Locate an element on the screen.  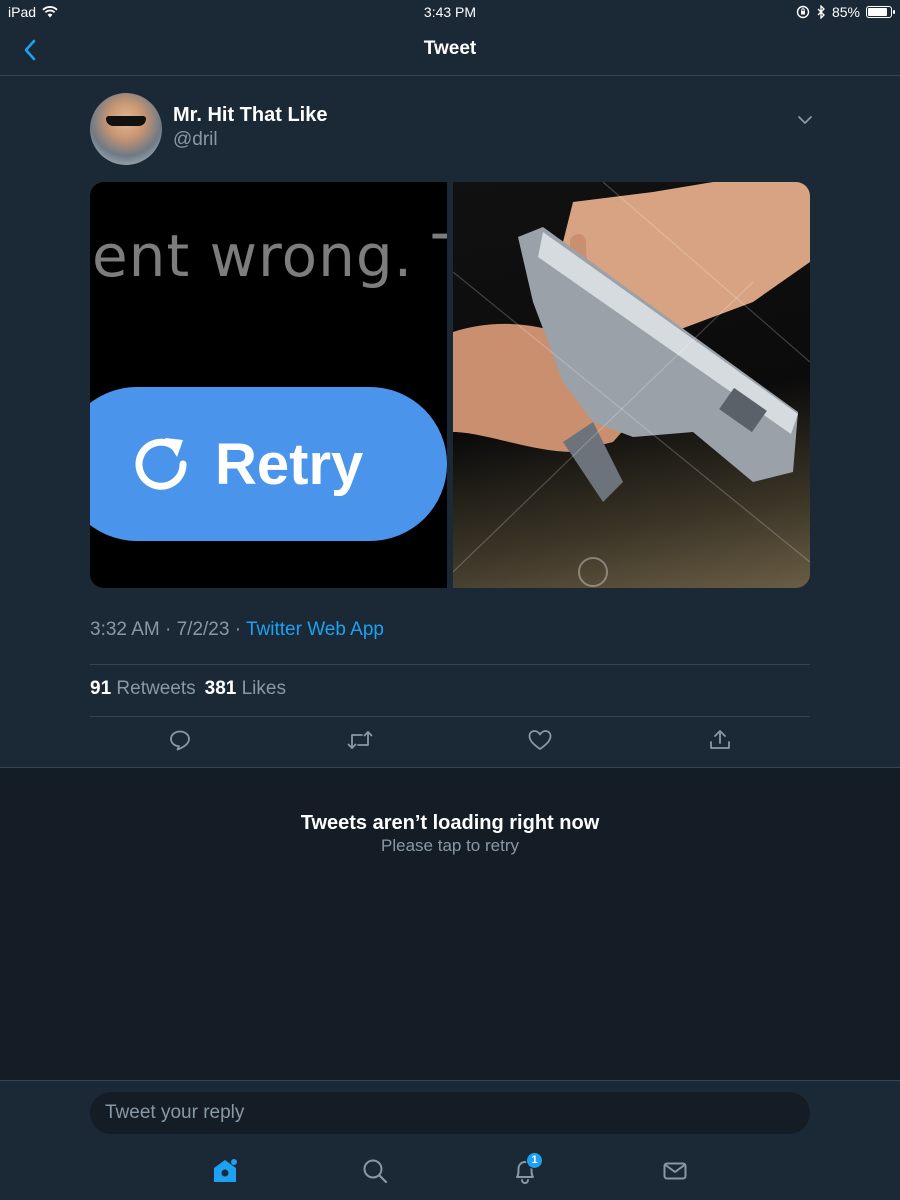
author-handle: @dril is located at coordinates (195, 139).